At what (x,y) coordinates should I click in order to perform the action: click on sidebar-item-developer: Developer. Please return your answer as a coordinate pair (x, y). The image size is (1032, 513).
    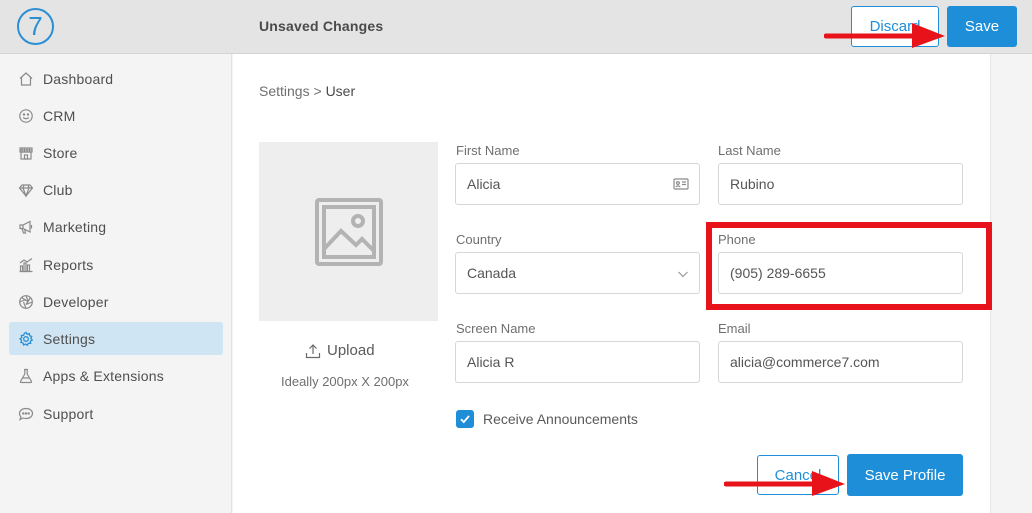
    Looking at the image, I should click on (116, 301).